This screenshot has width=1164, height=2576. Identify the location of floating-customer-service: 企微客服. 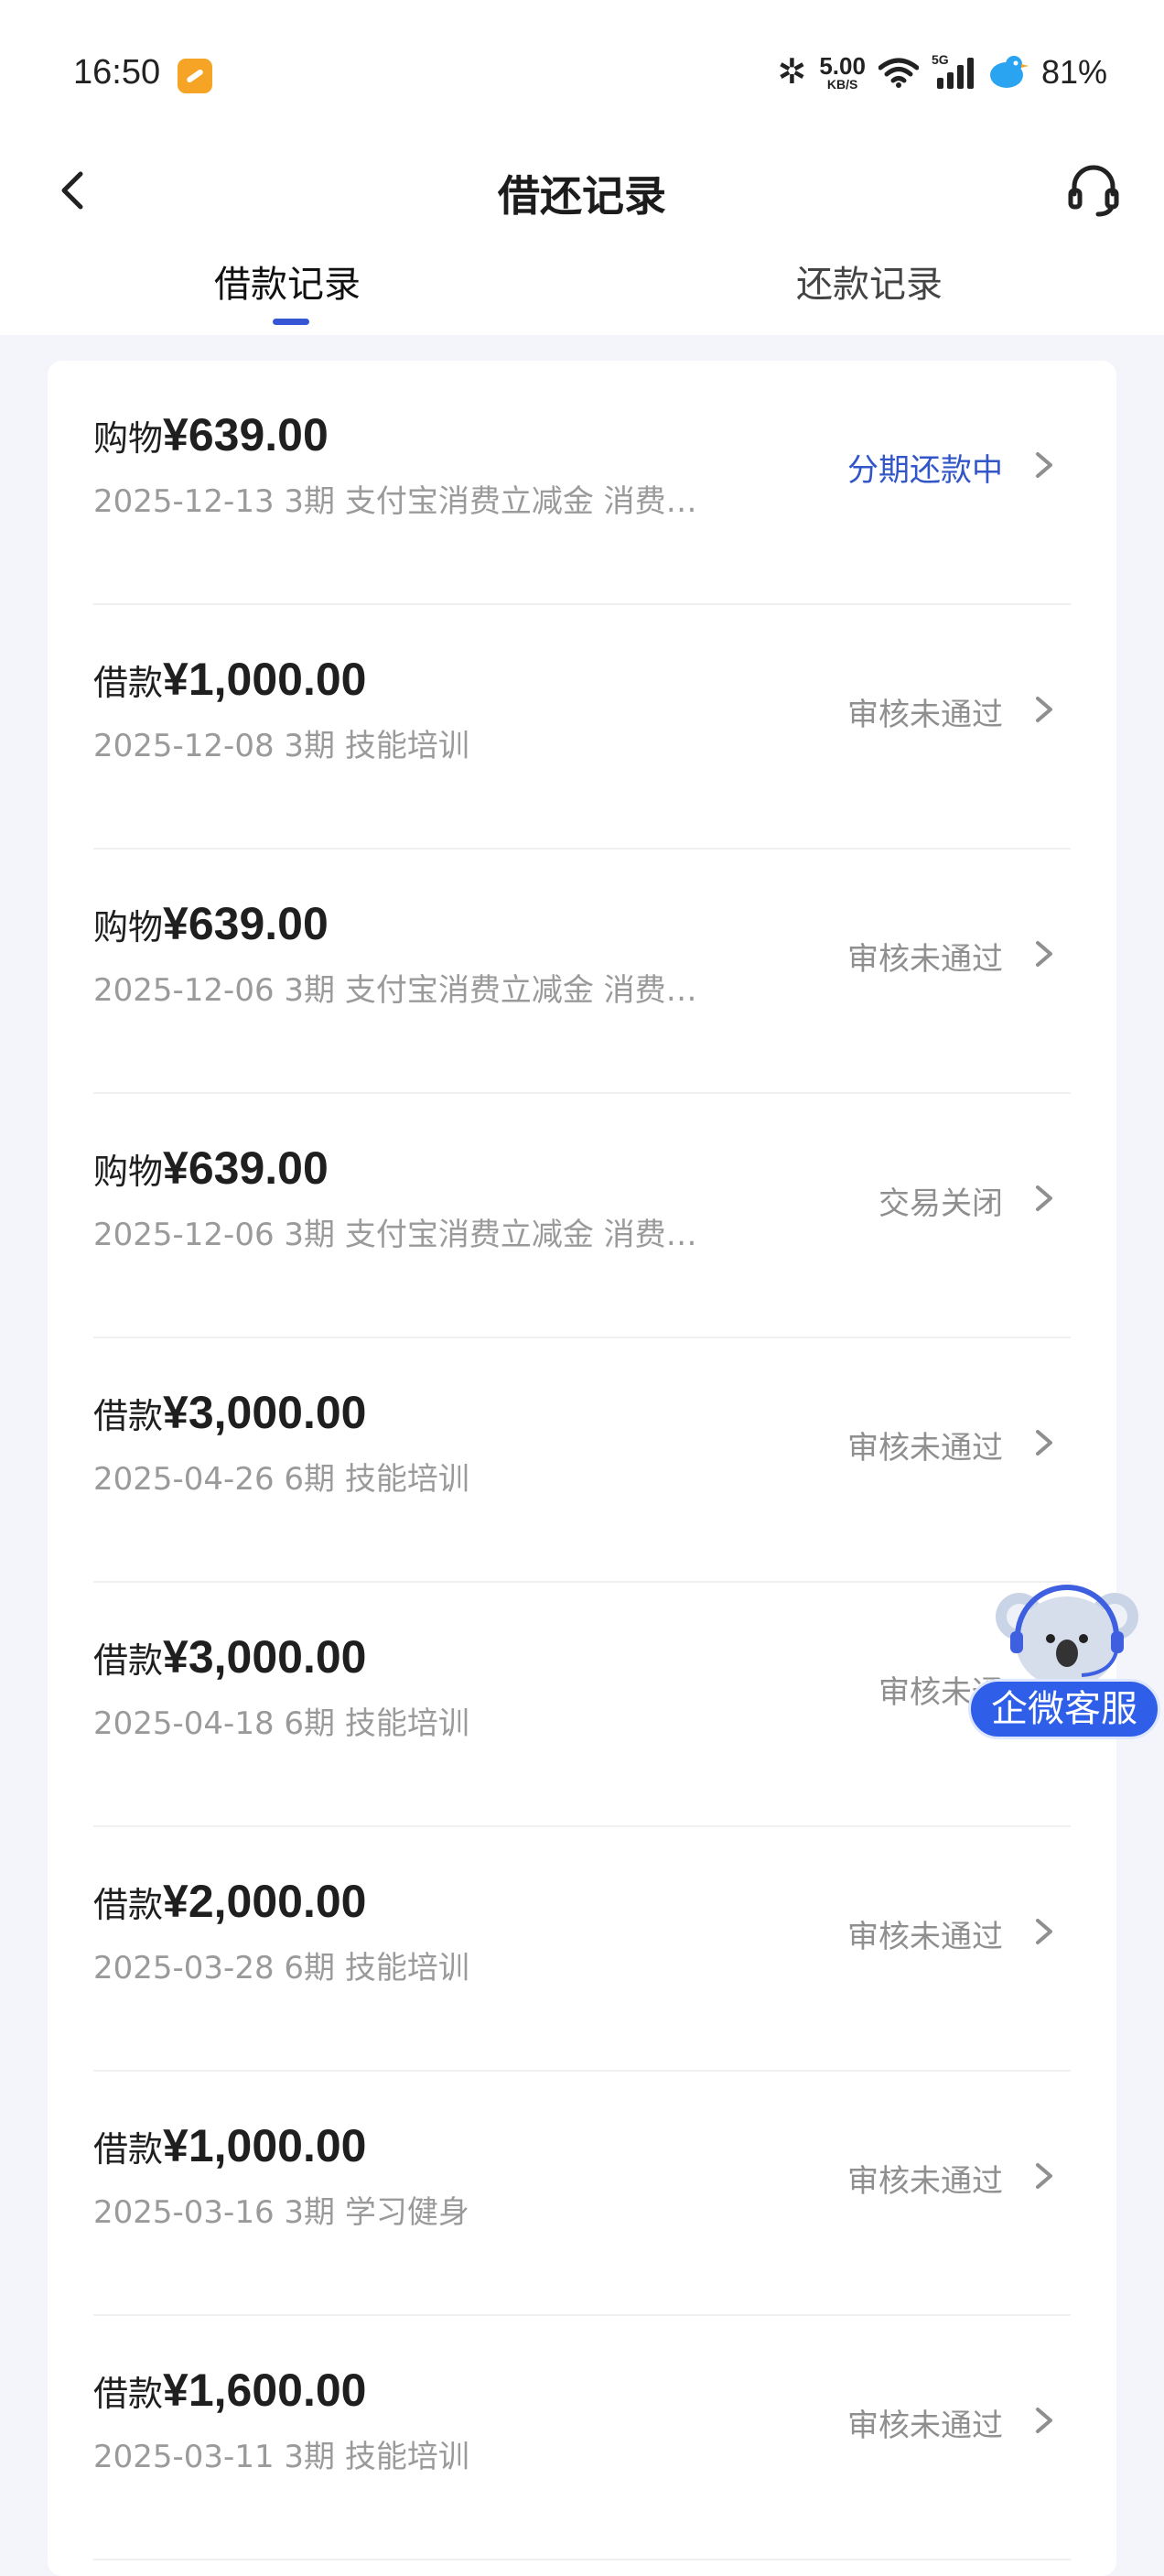
(1065, 1661).